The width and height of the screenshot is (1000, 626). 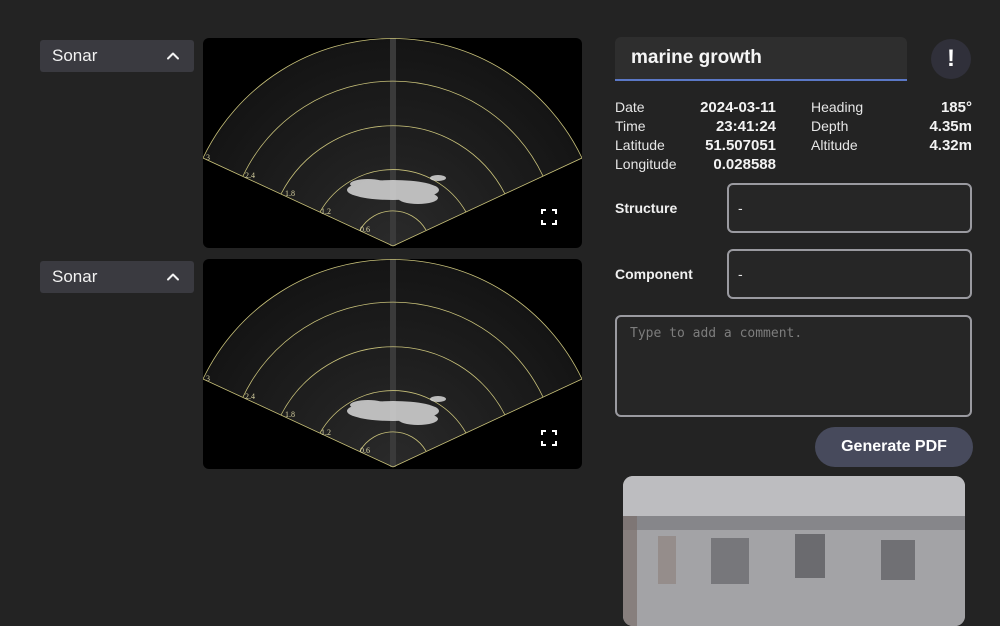 I want to click on latitude-value: 51.507051, so click(x=740, y=145).